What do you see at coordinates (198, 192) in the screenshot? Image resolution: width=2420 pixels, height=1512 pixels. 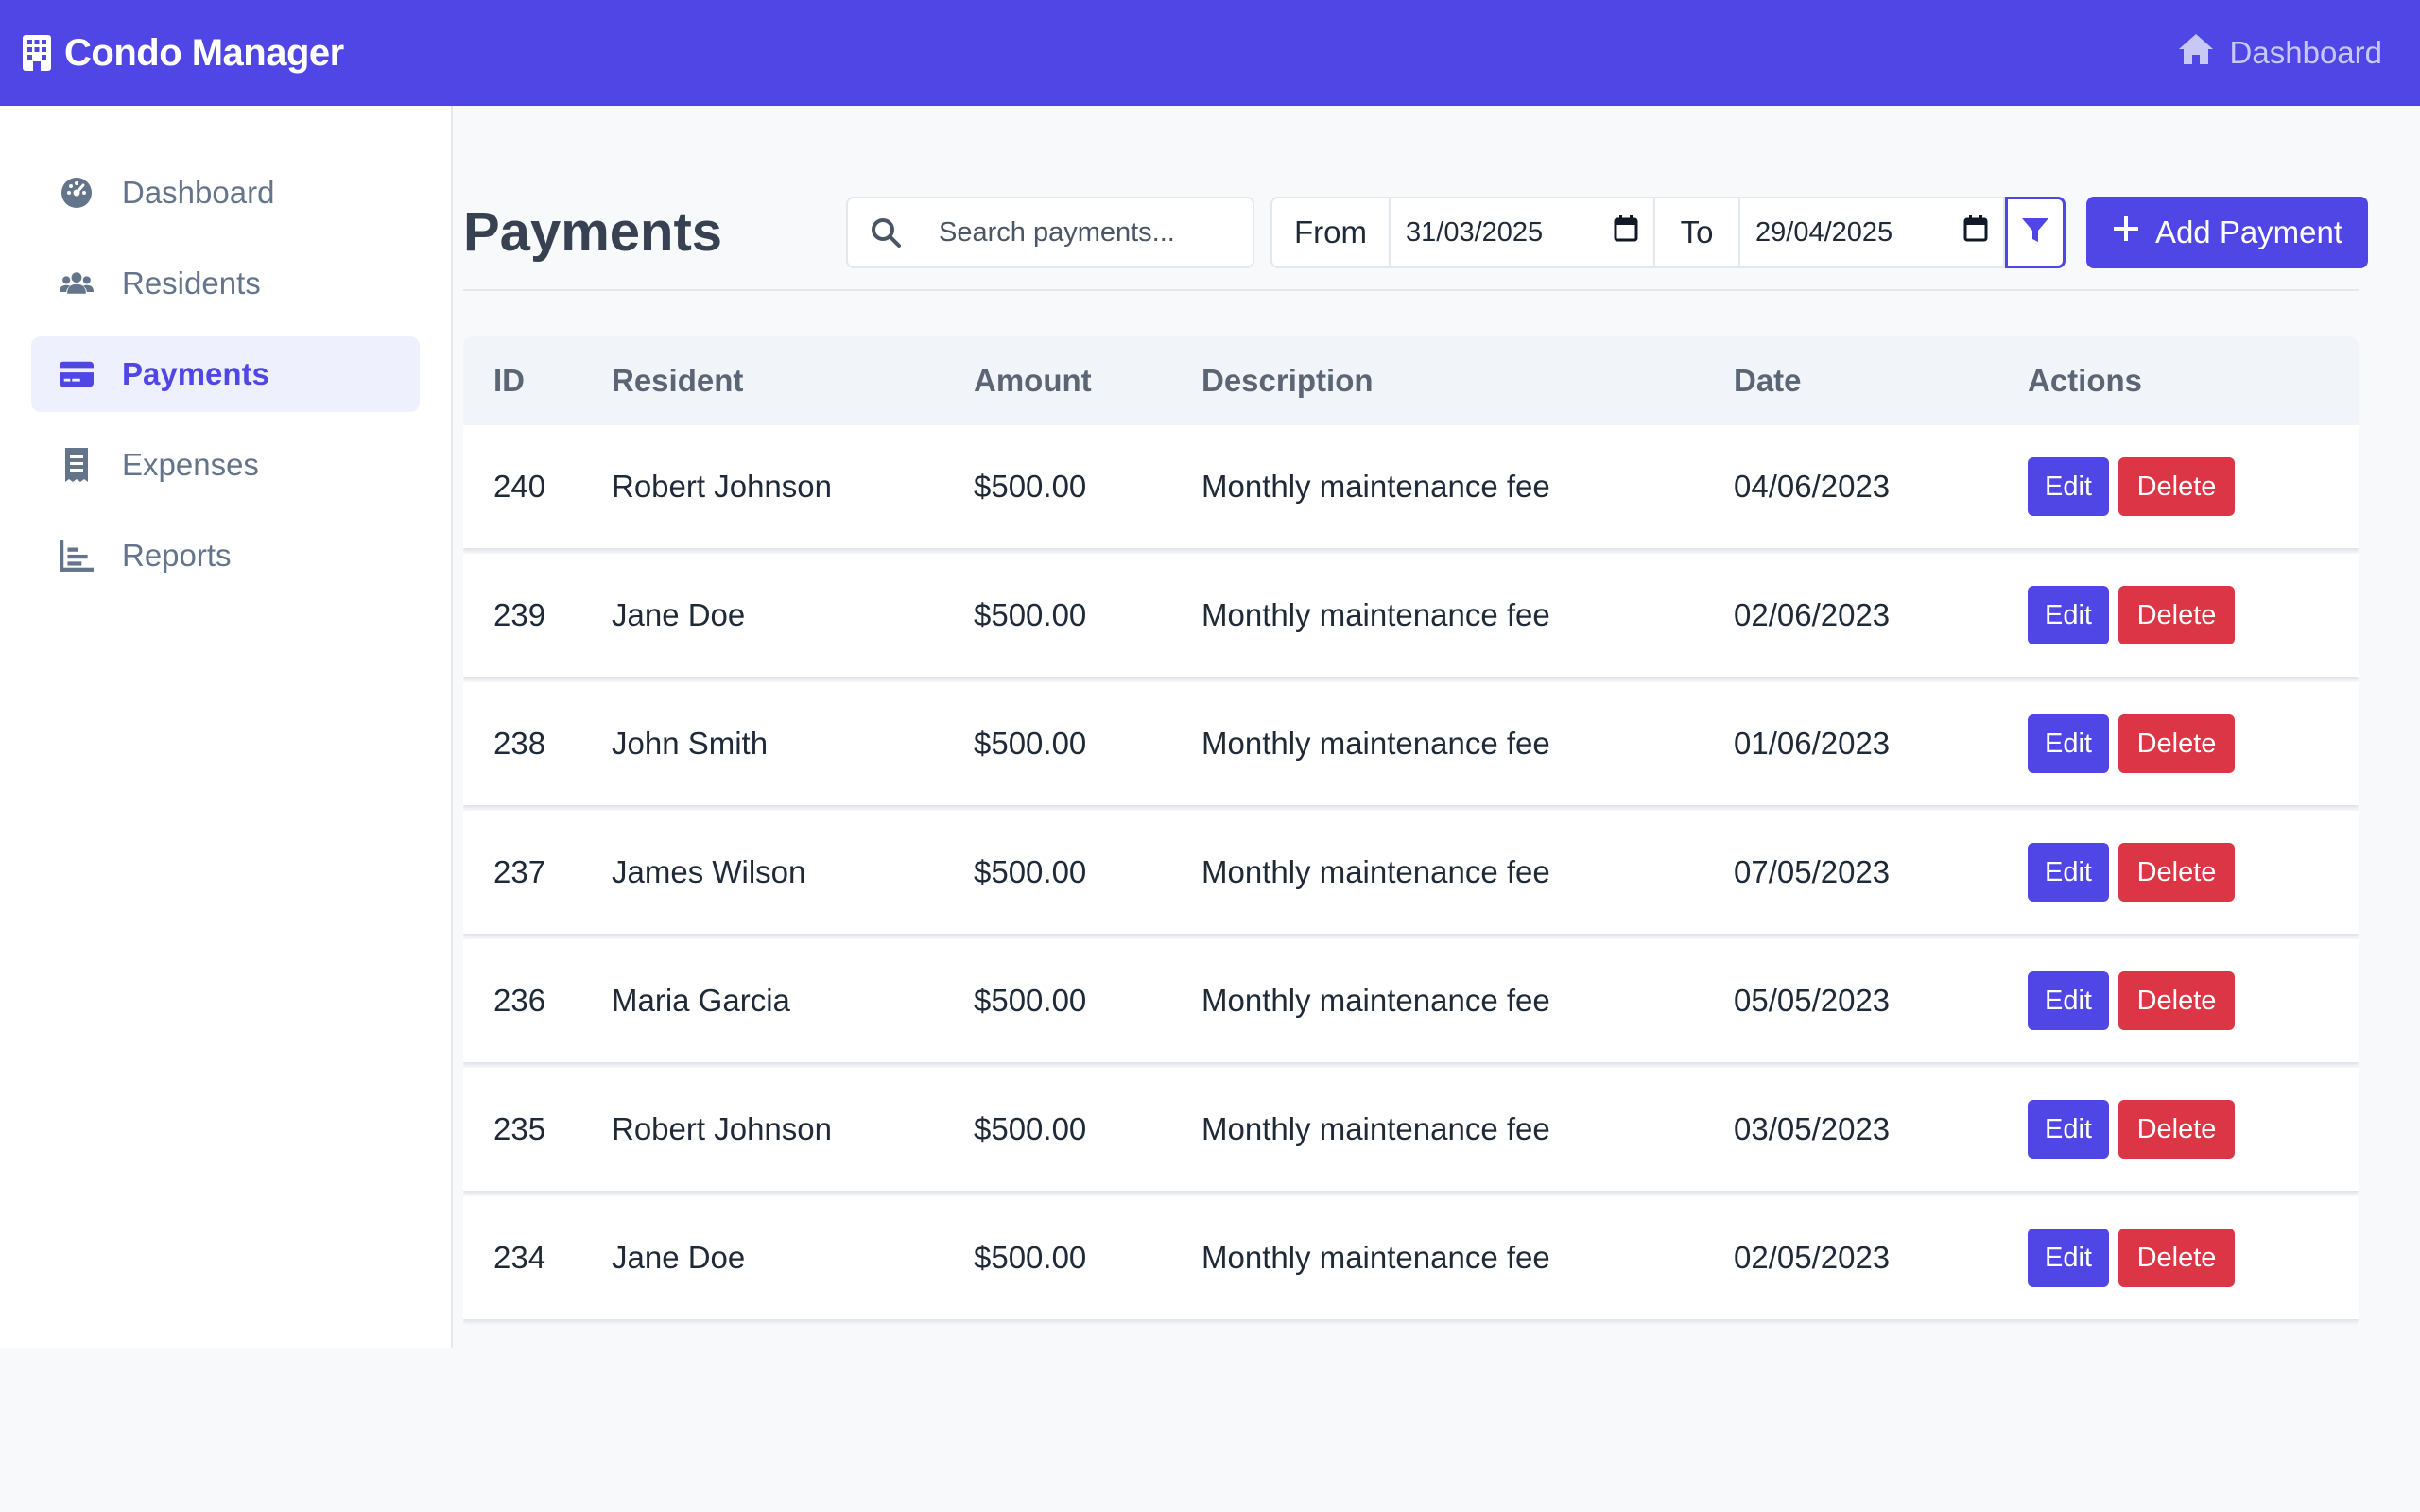 I see `sidebar-item-label: Dashboard` at bounding box center [198, 192].